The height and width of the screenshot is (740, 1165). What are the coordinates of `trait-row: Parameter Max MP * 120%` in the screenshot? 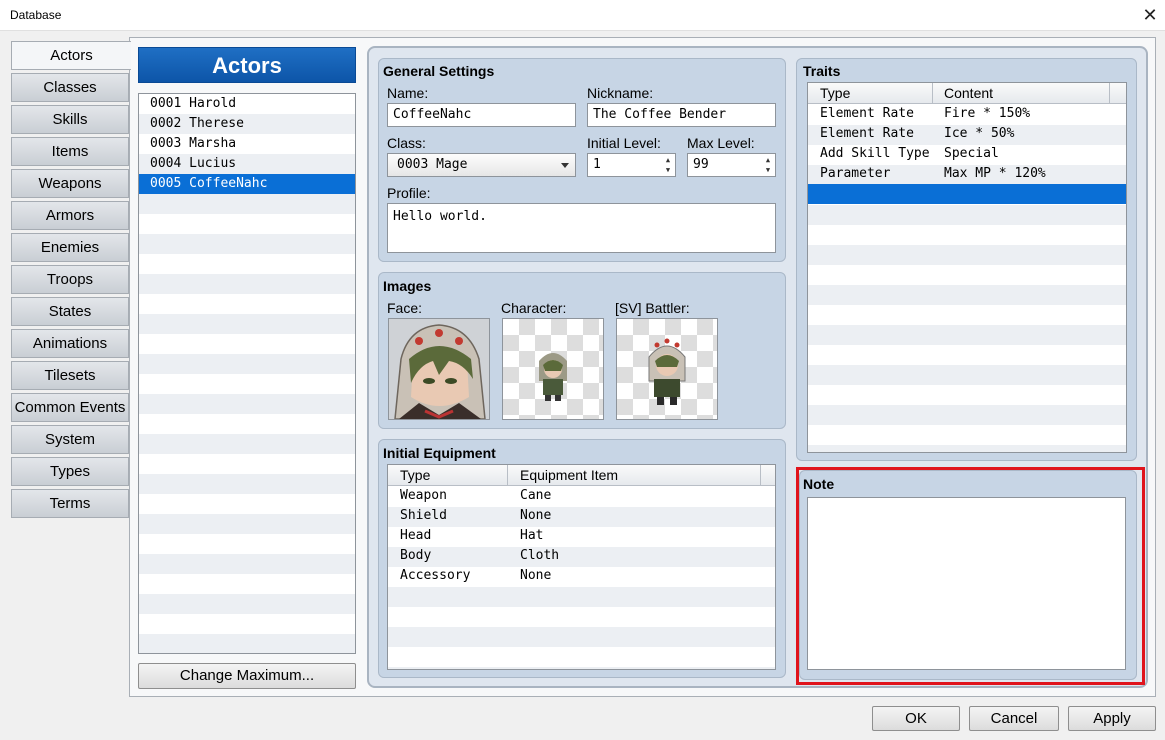 It's located at (967, 174).